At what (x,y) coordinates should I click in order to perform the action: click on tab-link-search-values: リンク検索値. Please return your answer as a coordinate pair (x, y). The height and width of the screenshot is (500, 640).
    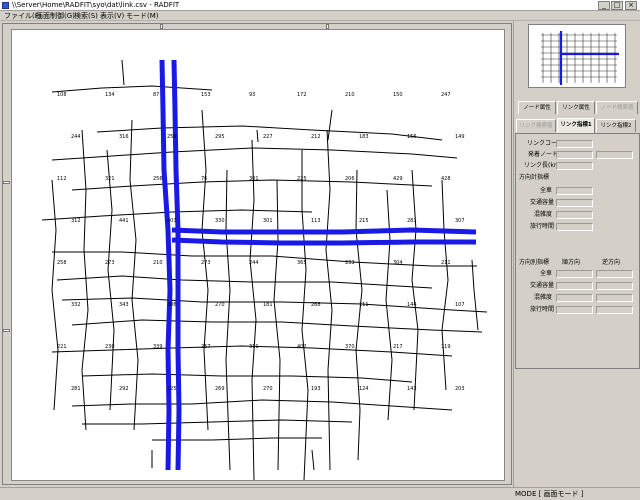
    Looking at the image, I should click on (536, 125).